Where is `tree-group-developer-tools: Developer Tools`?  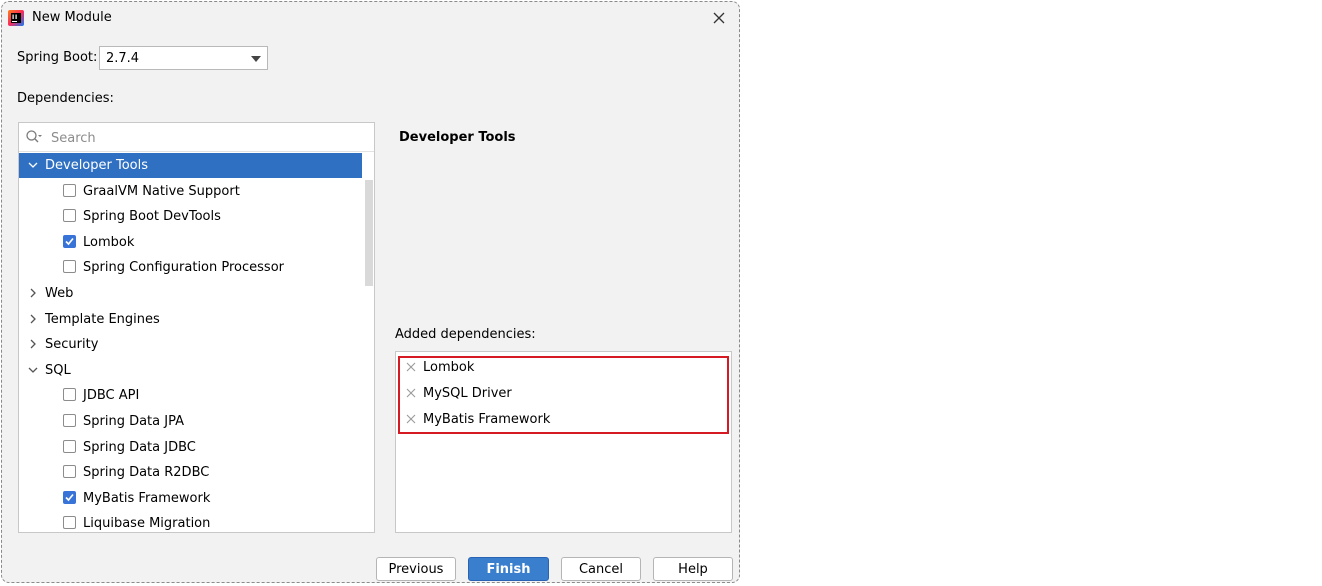 tree-group-developer-tools: Developer Tools is located at coordinates (190, 165).